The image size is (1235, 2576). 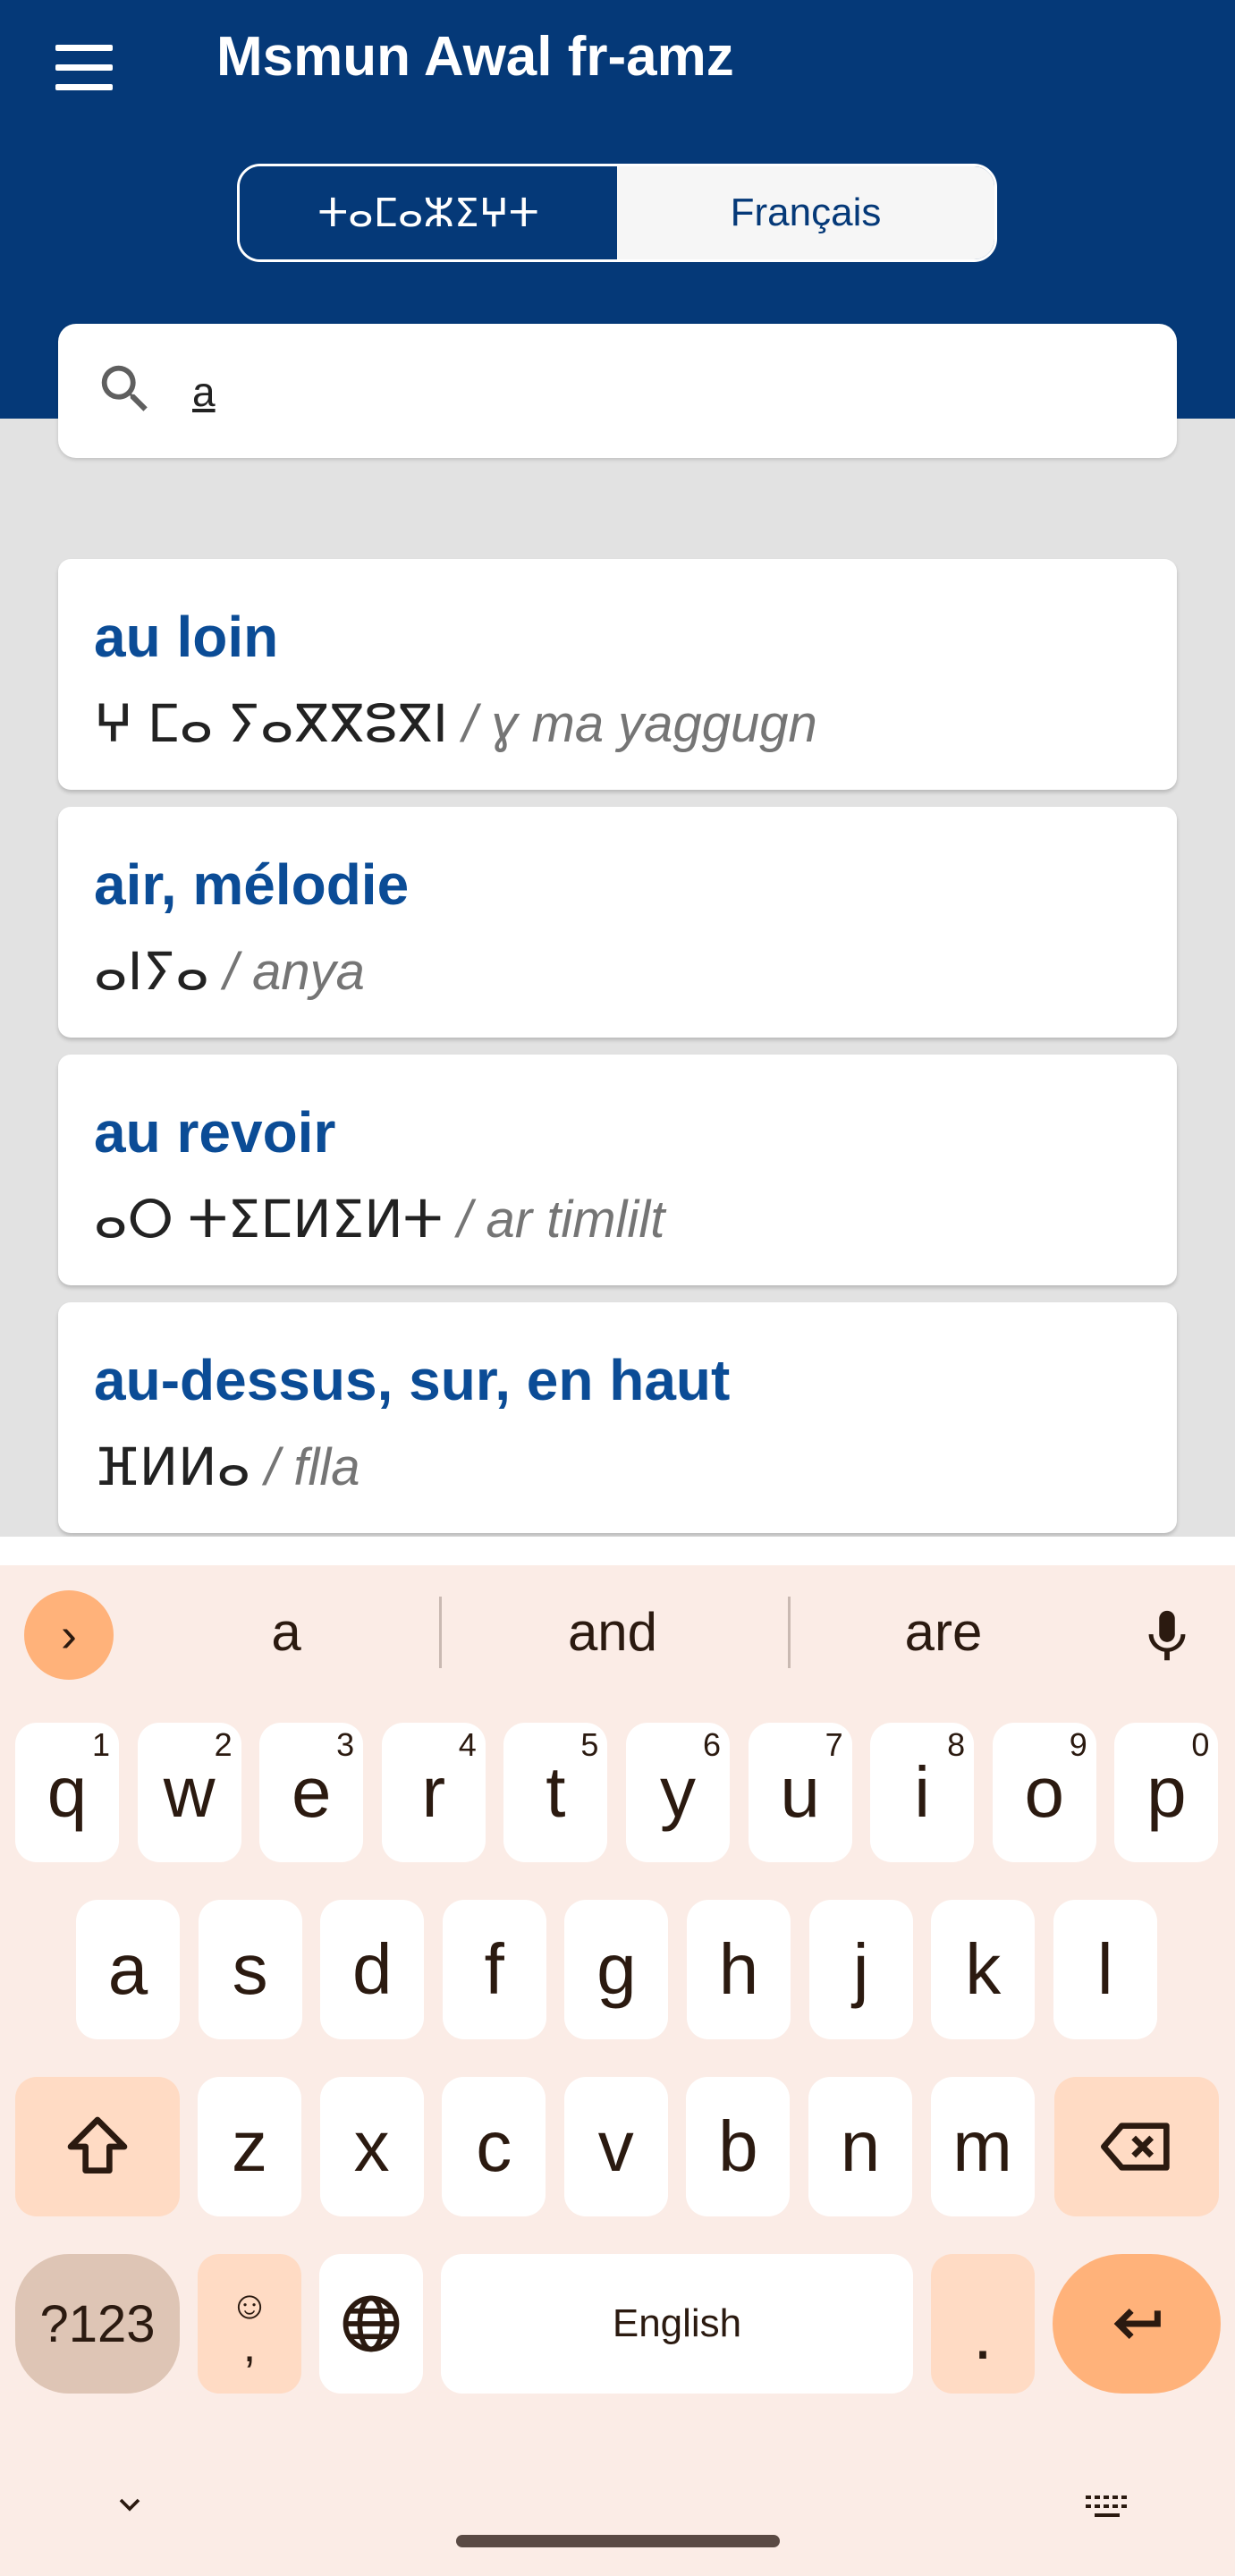 What do you see at coordinates (250, 1969) in the screenshot?
I see `key-s: s` at bounding box center [250, 1969].